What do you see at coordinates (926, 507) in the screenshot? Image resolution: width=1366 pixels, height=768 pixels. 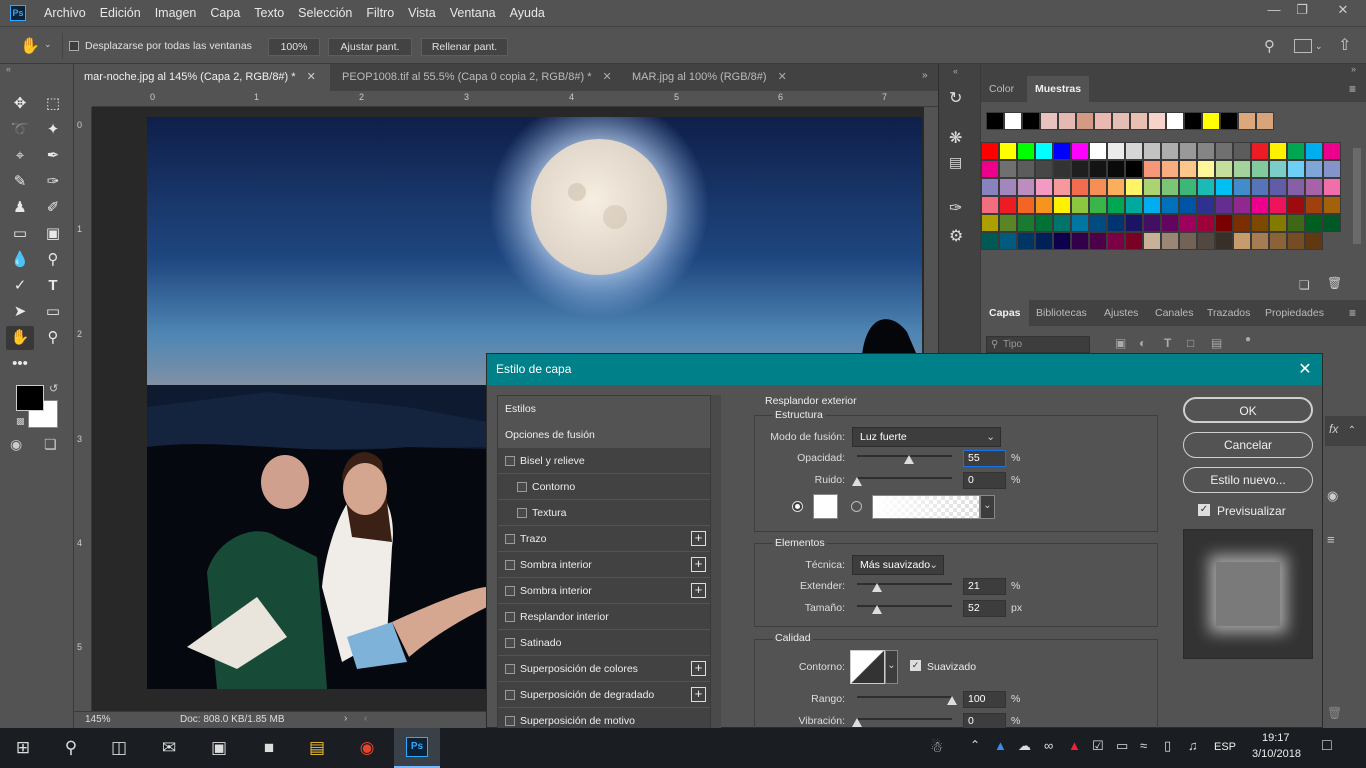 I see `gradient-preview` at bounding box center [926, 507].